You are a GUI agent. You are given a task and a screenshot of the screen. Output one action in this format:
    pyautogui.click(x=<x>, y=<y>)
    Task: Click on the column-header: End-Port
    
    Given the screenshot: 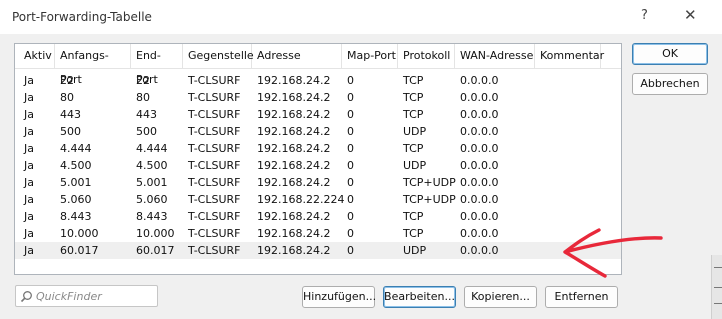 What is the action you would take?
    pyautogui.click(x=157, y=65)
    